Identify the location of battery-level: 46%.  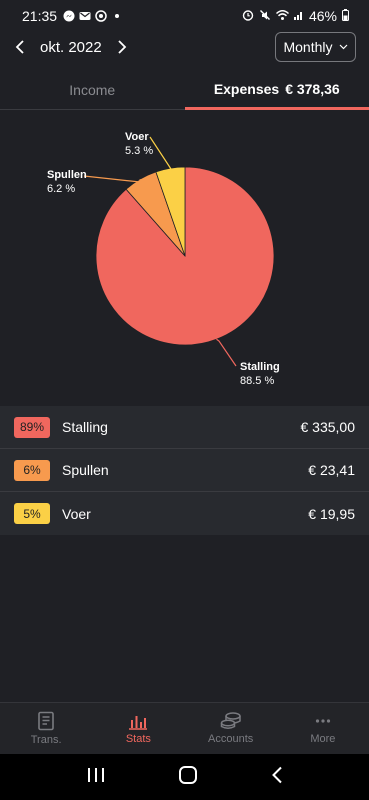
(322, 16).